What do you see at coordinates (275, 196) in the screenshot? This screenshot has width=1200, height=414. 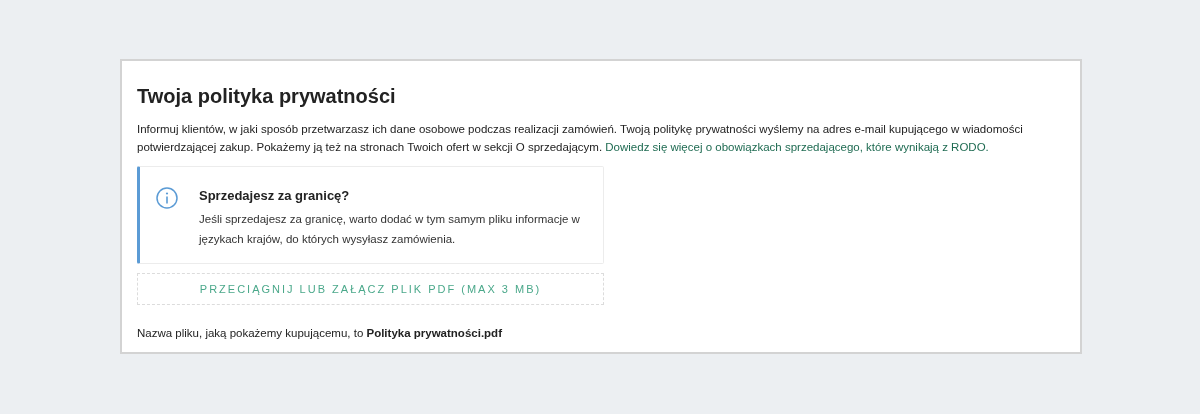 I see `notice-title: Sprzedajesz za granicę?` at bounding box center [275, 196].